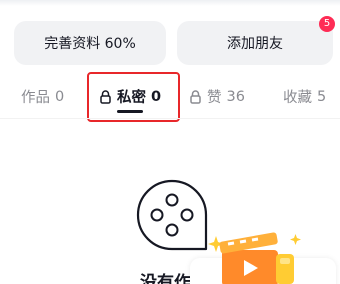  I want to click on complete-profile-label: 完善资料 60%, so click(90, 44).